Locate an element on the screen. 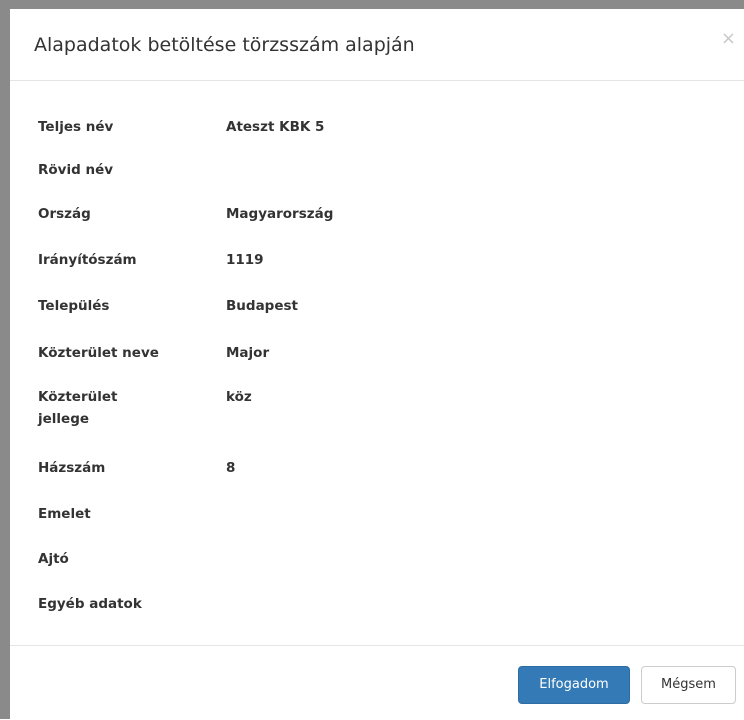 This screenshot has height=720, width=744. modal-title: Alapadatok betöltése törzsszám alapján is located at coordinates (224, 45).